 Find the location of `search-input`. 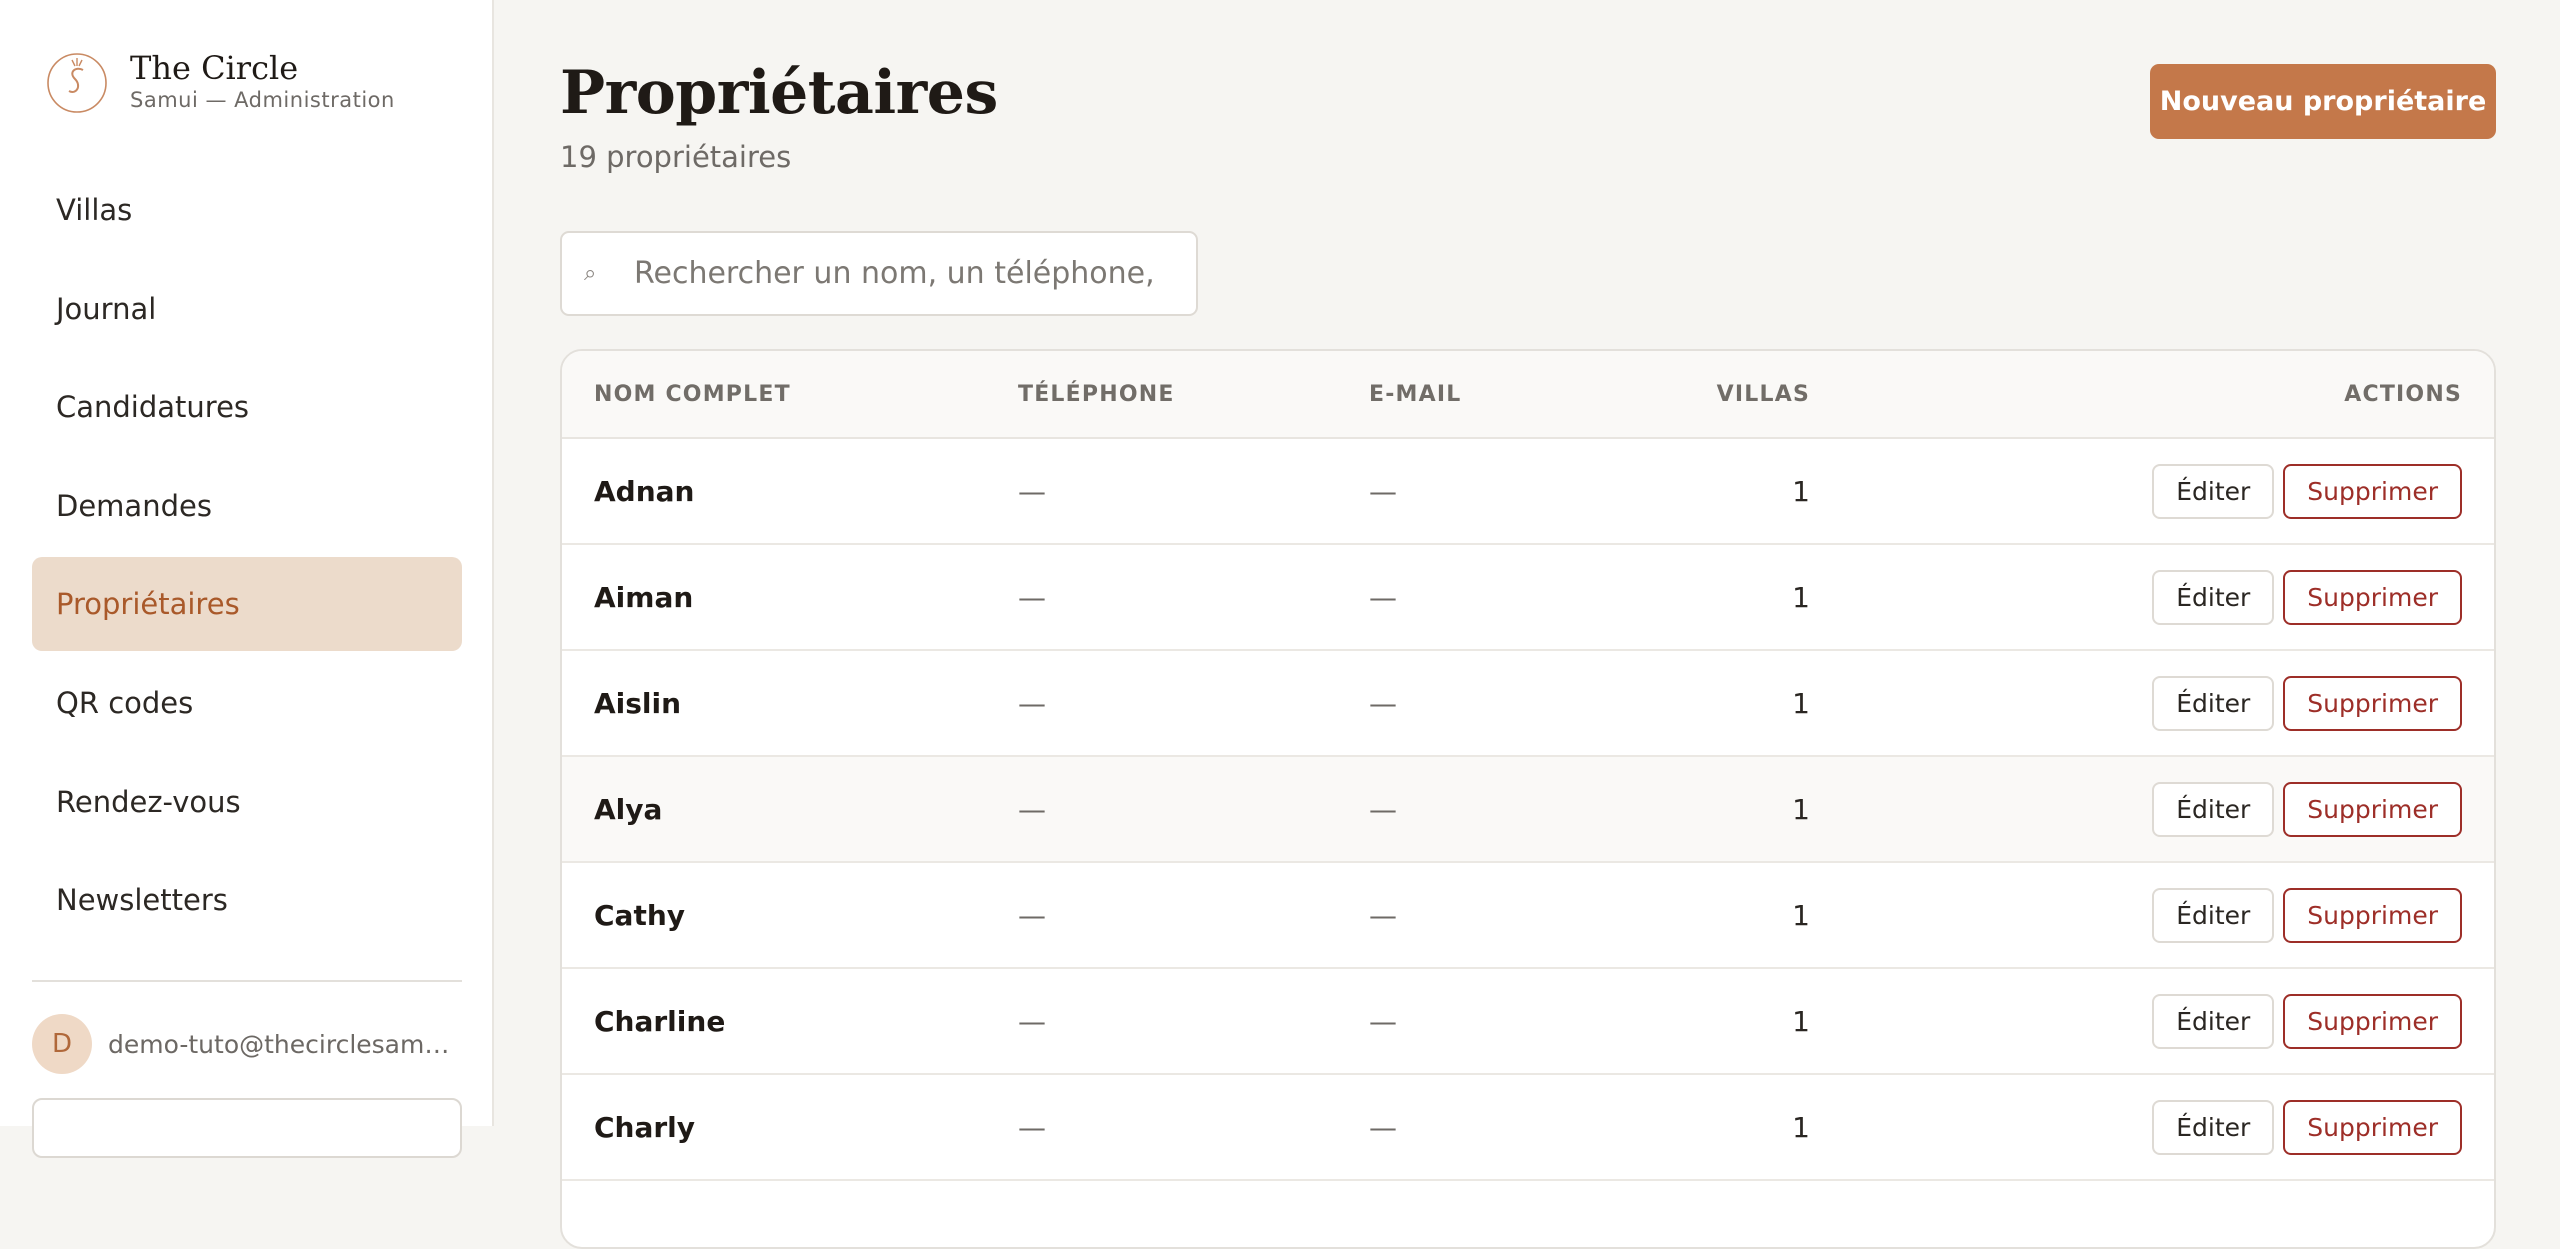

search-input is located at coordinates (894, 273).